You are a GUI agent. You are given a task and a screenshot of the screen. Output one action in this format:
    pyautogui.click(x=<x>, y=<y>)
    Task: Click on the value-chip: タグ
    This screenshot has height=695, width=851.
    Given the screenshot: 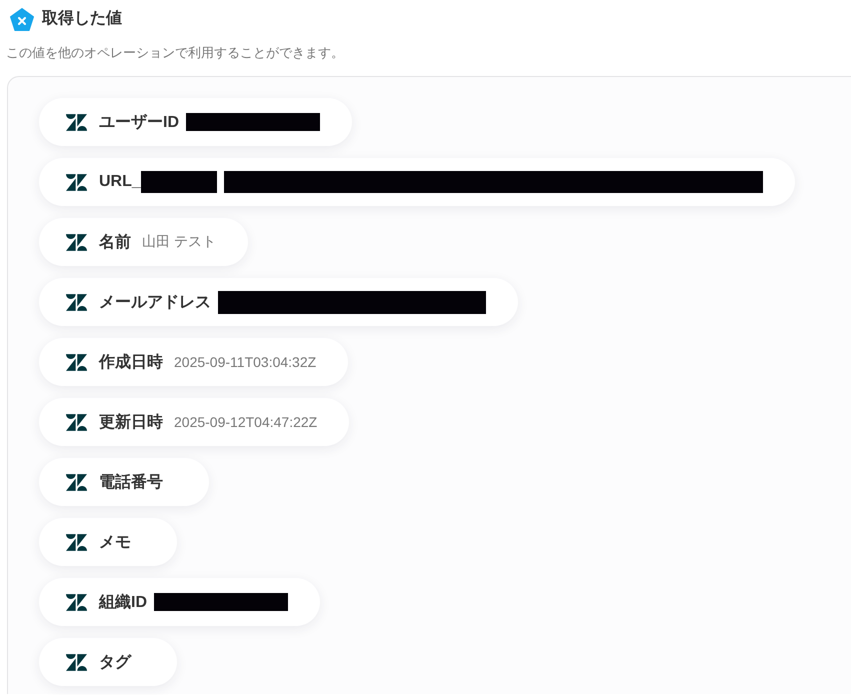 What is the action you would take?
    pyautogui.click(x=108, y=662)
    